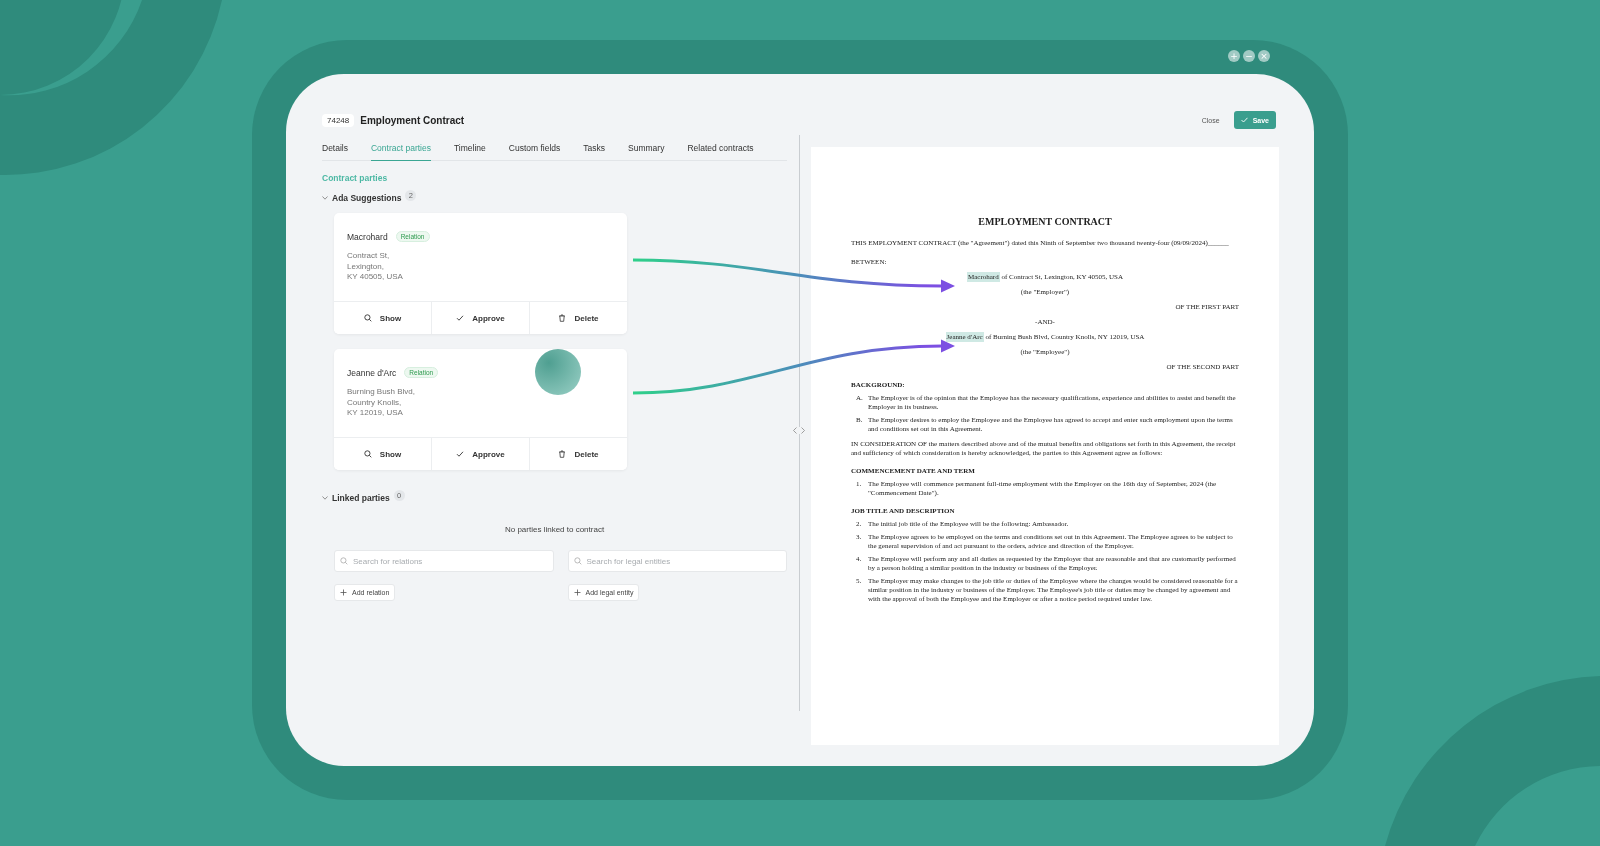 Image resolution: width=1600 pixels, height=846 pixels. Describe the element at coordinates (444, 561) in the screenshot. I see `search-field: Search for relations` at that location.